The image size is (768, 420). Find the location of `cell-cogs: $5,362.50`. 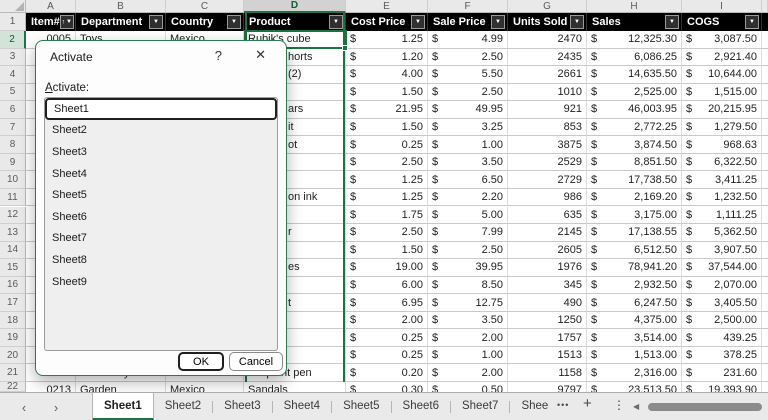

cell-cogs: $5,362.50 is located at coordinates (722, 233).